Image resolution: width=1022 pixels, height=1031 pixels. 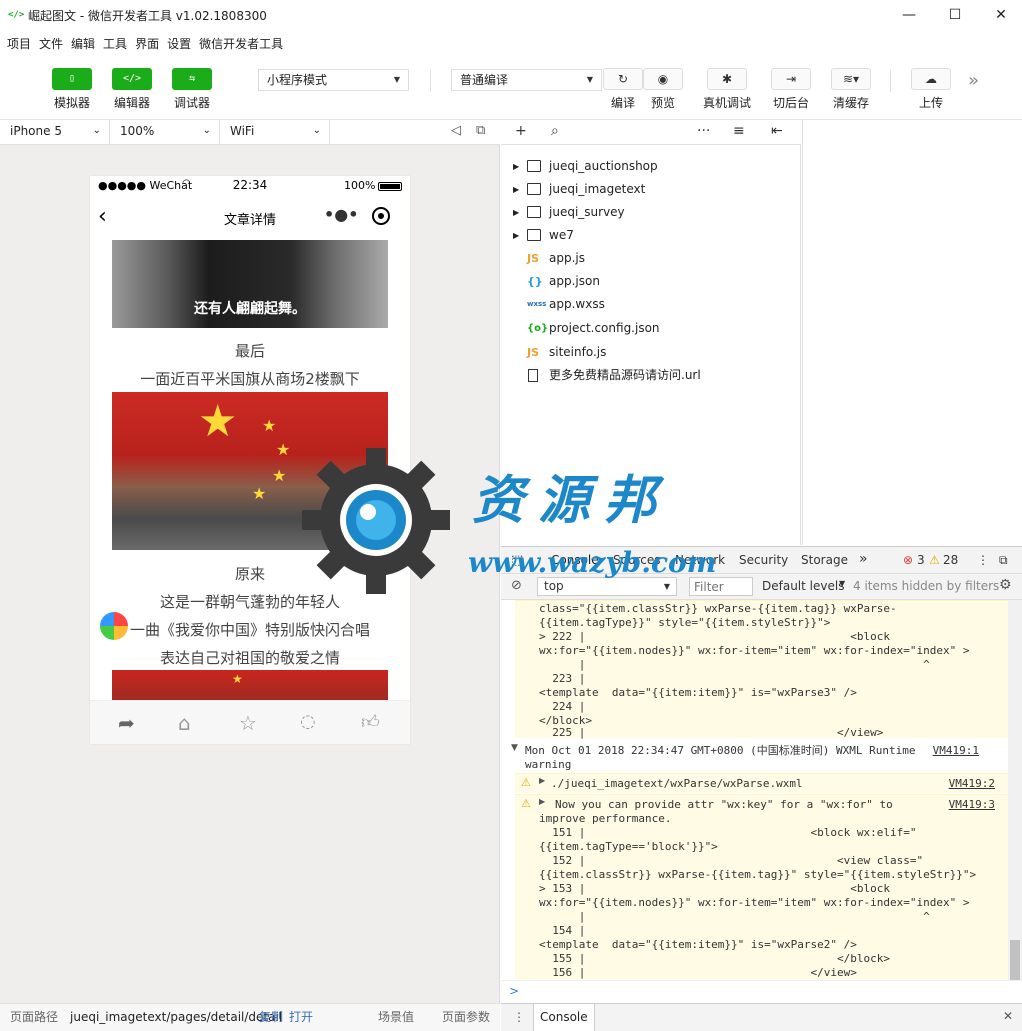 I want to click on tab-console: Console, so click(x=575, y=560).